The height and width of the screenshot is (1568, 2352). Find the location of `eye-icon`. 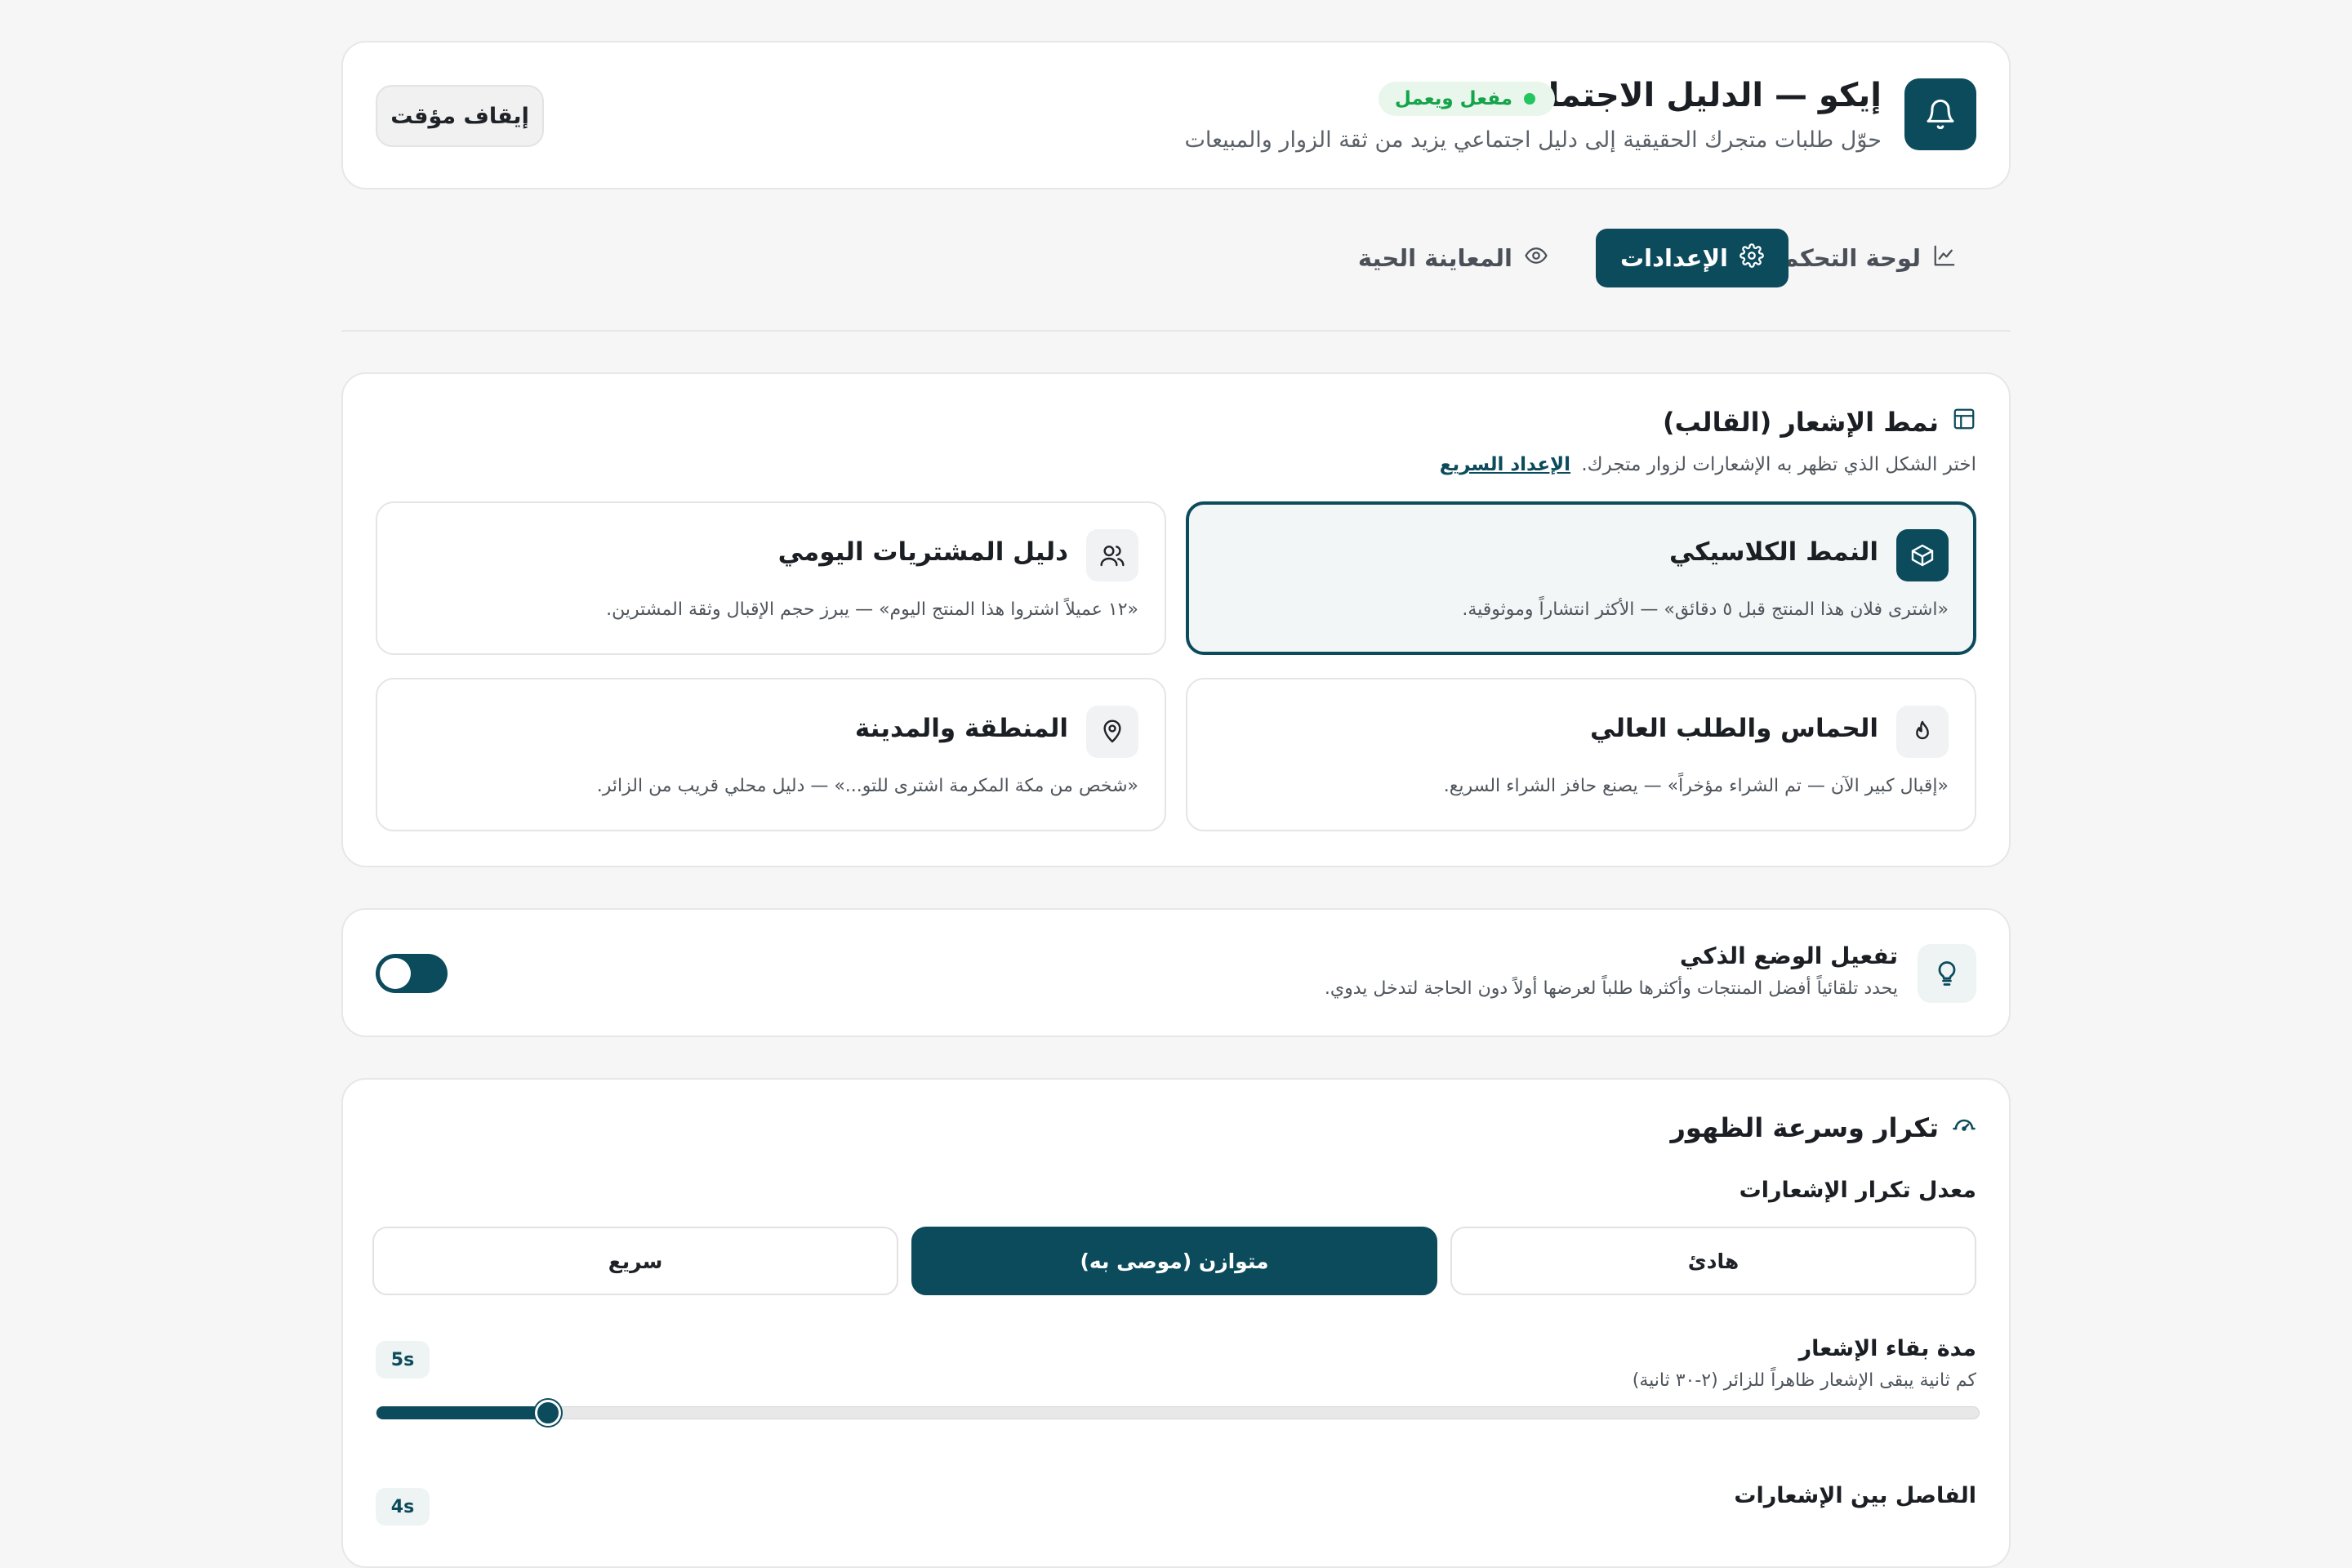

eye-icon is located at coordinates (1536, 258).